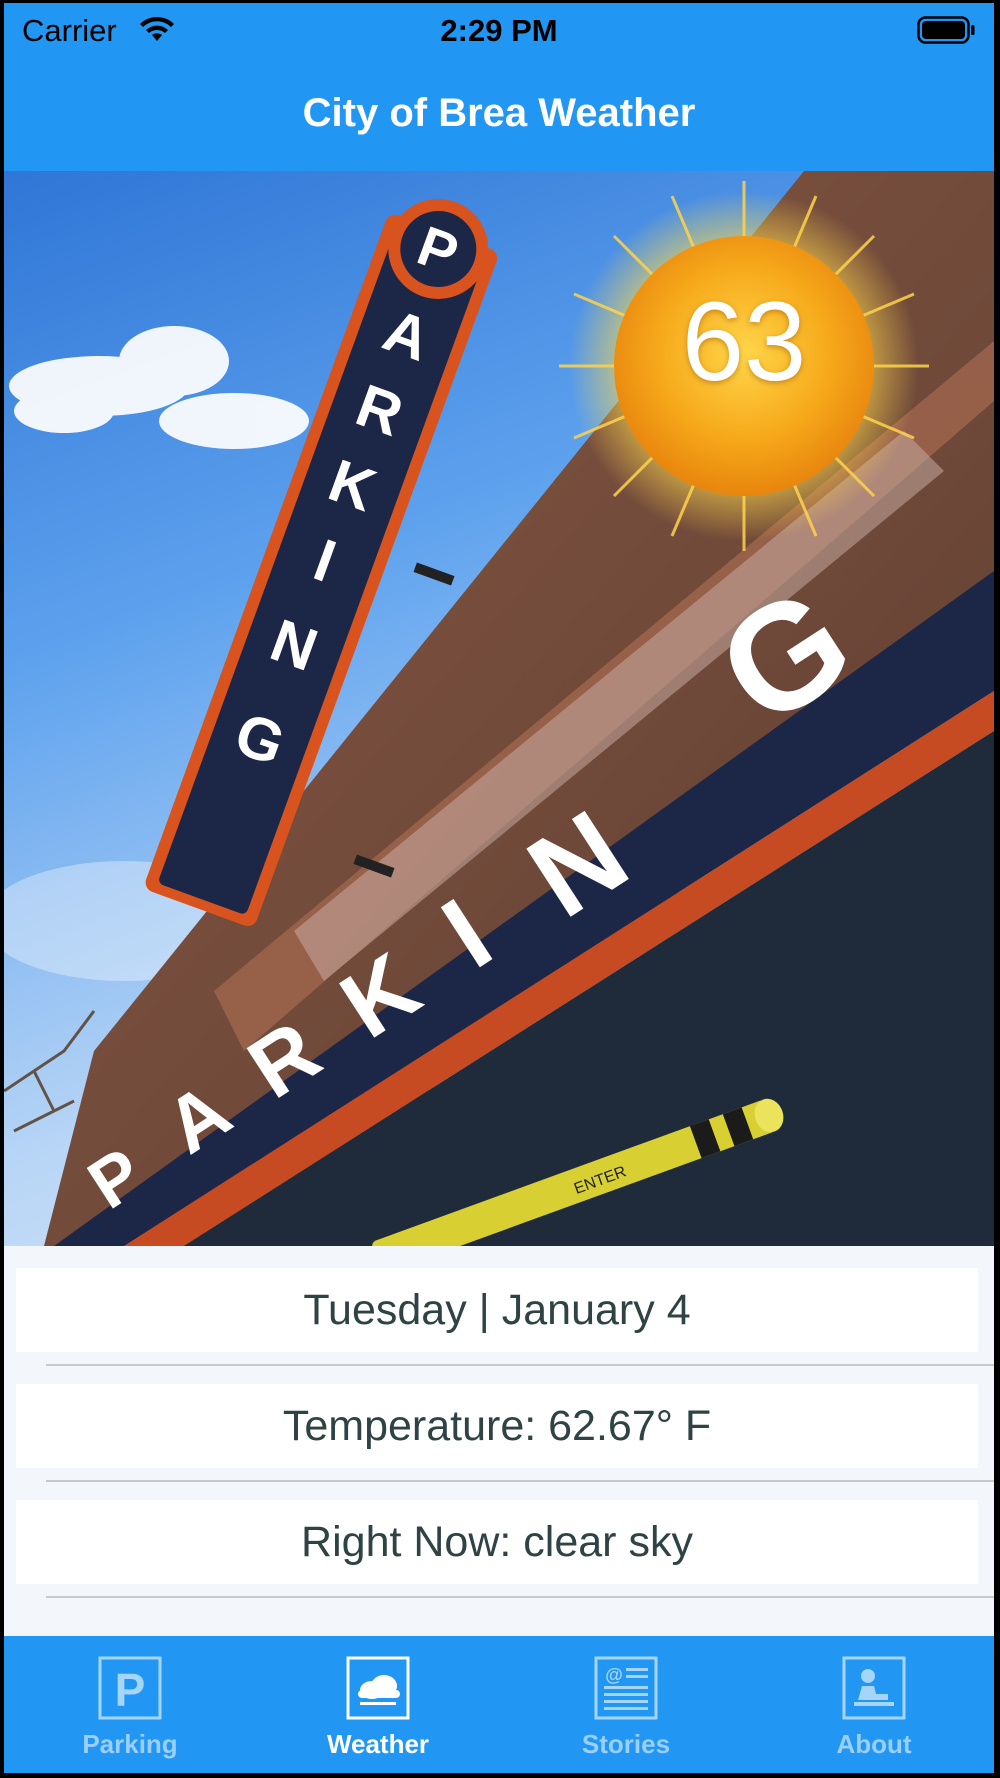 This screenshot has height=1778, width=1000. I want to click on temperature-label: Temperature: 62.67° F, so click(497, 1425).